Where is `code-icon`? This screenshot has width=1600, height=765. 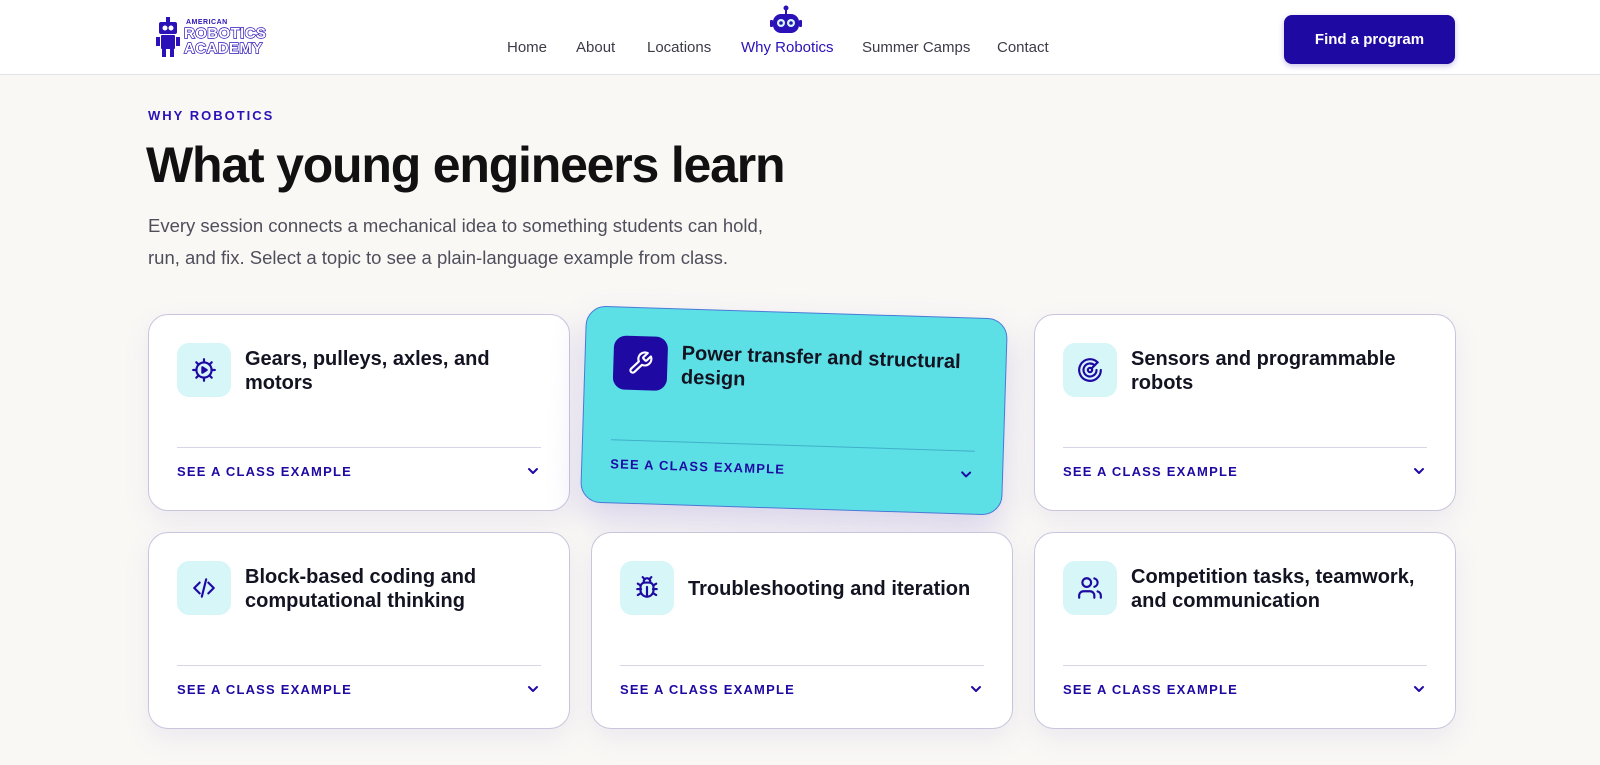
code-icon is located at coordinates (204, 588).